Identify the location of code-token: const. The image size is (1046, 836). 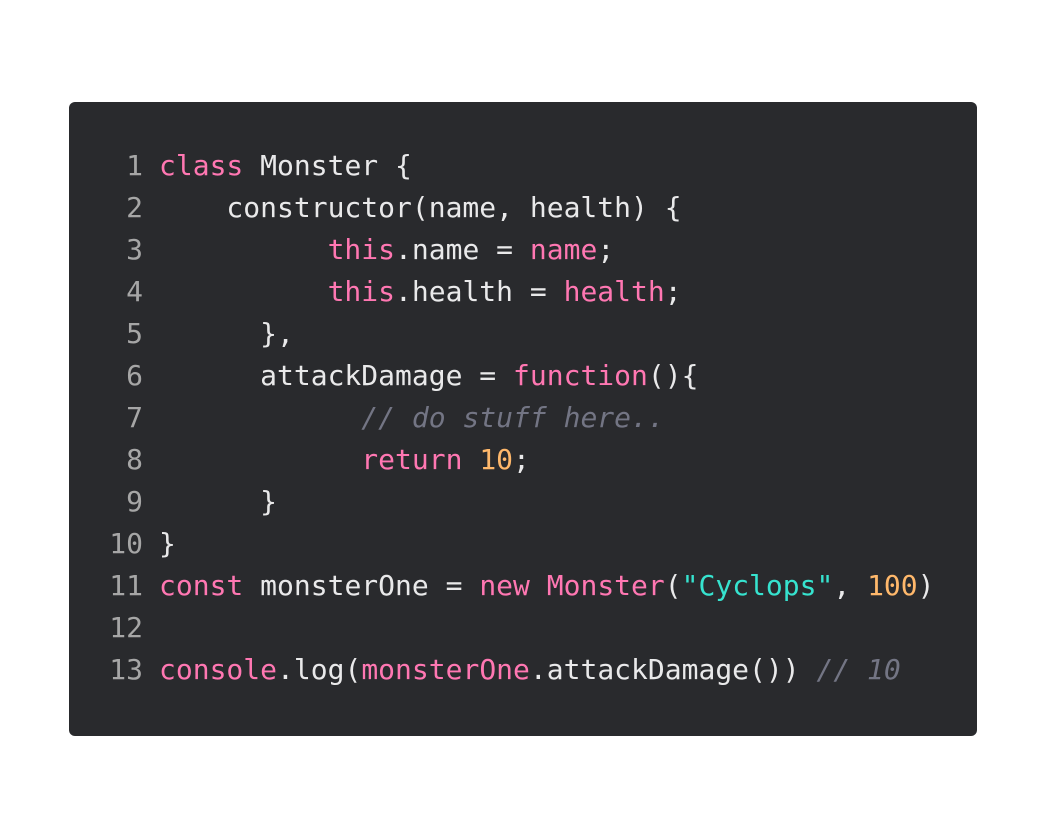
(201, 585).